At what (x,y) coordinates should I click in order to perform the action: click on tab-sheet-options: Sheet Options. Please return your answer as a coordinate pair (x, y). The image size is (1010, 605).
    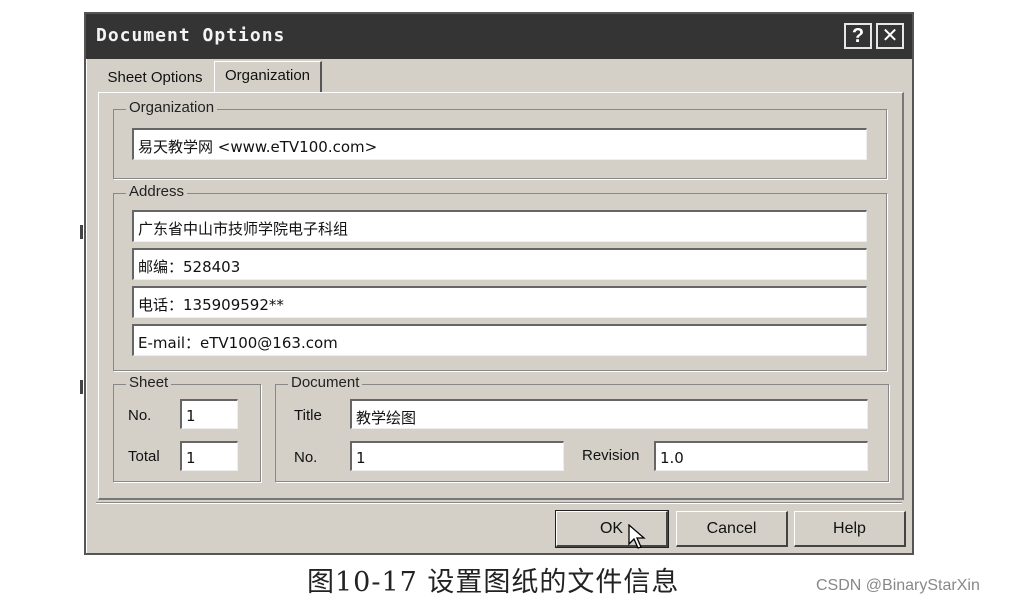
    Looking at the image, I should click on (155, 78).